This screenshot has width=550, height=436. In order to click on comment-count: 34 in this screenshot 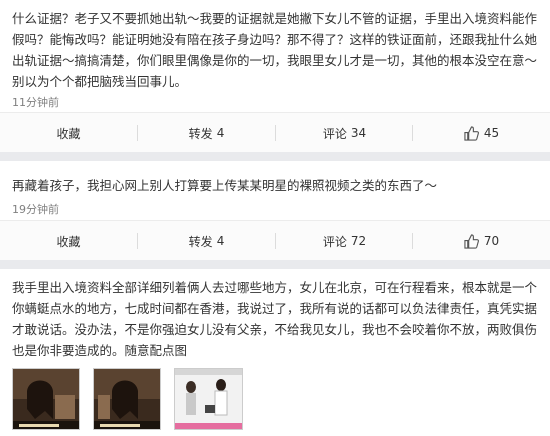, I will do `click(358, 133)`.